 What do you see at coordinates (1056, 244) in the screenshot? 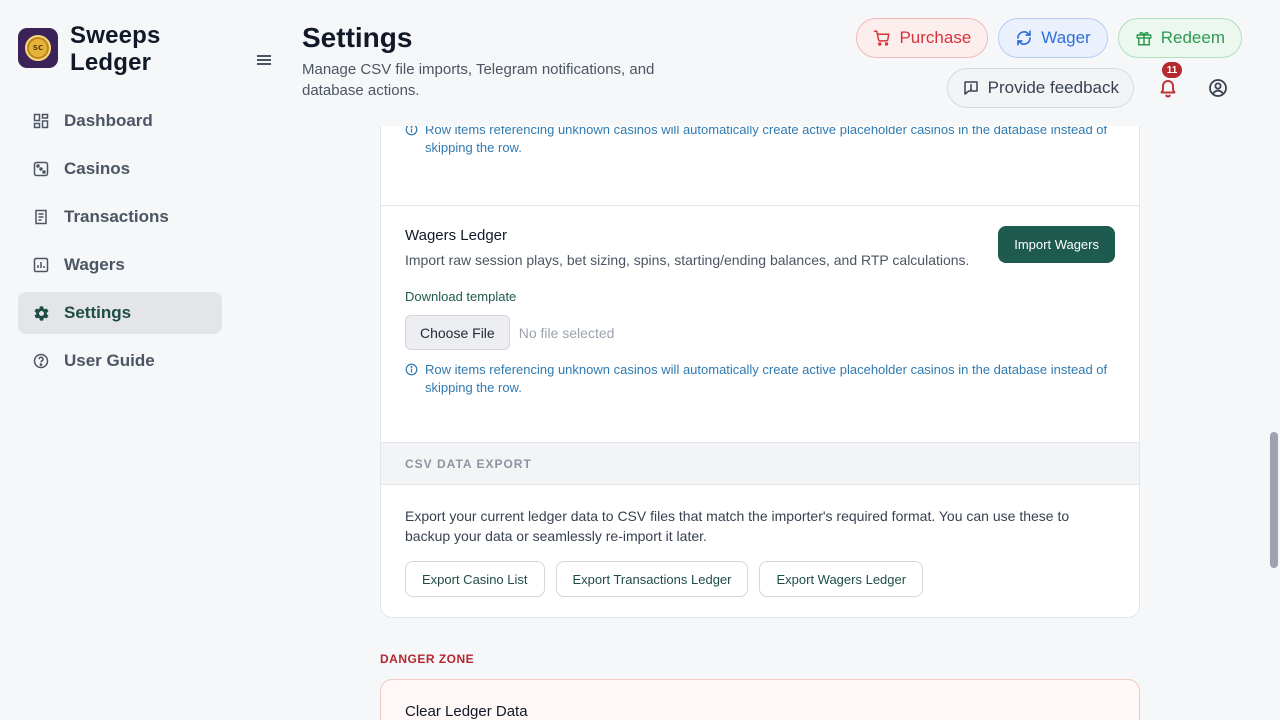
I see `import-wagers-button: Import Wagers` at bounding box center [1056, 244].